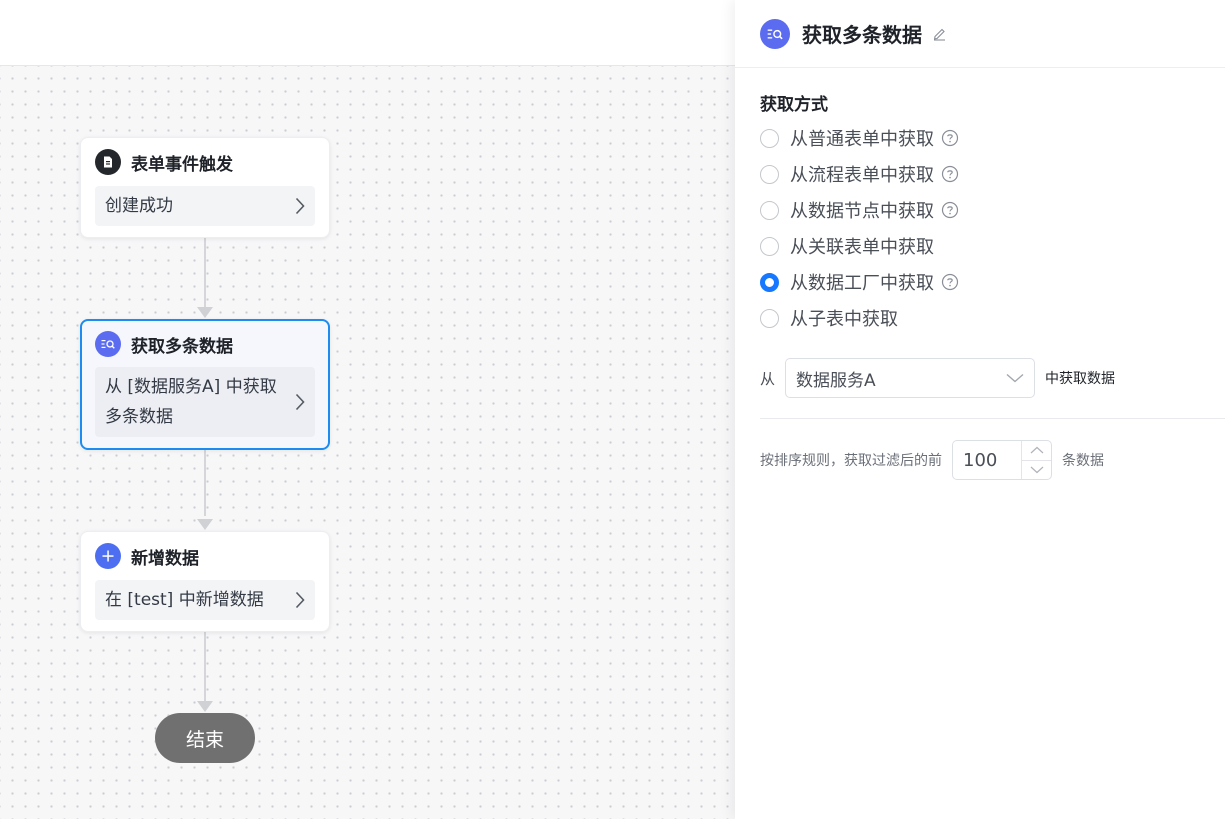  I want to click on stepper-buttons, so click(1036, 460).